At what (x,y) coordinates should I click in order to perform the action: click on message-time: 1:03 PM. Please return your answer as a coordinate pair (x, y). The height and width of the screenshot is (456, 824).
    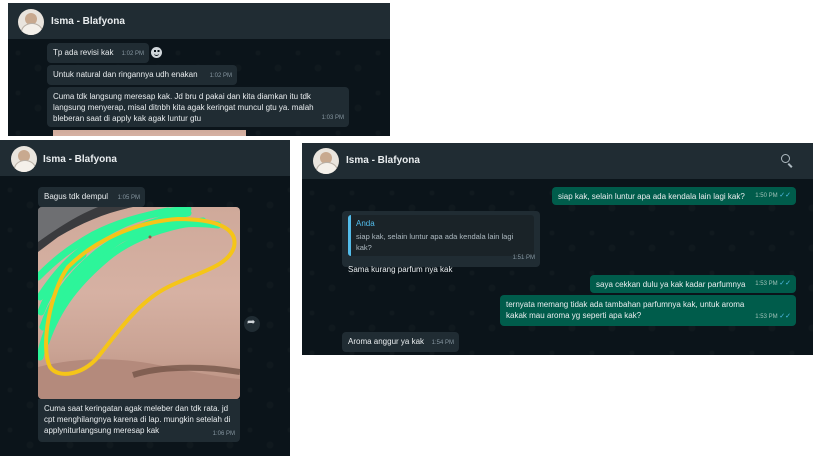
    Looking at the image, I should click on (332, 118).